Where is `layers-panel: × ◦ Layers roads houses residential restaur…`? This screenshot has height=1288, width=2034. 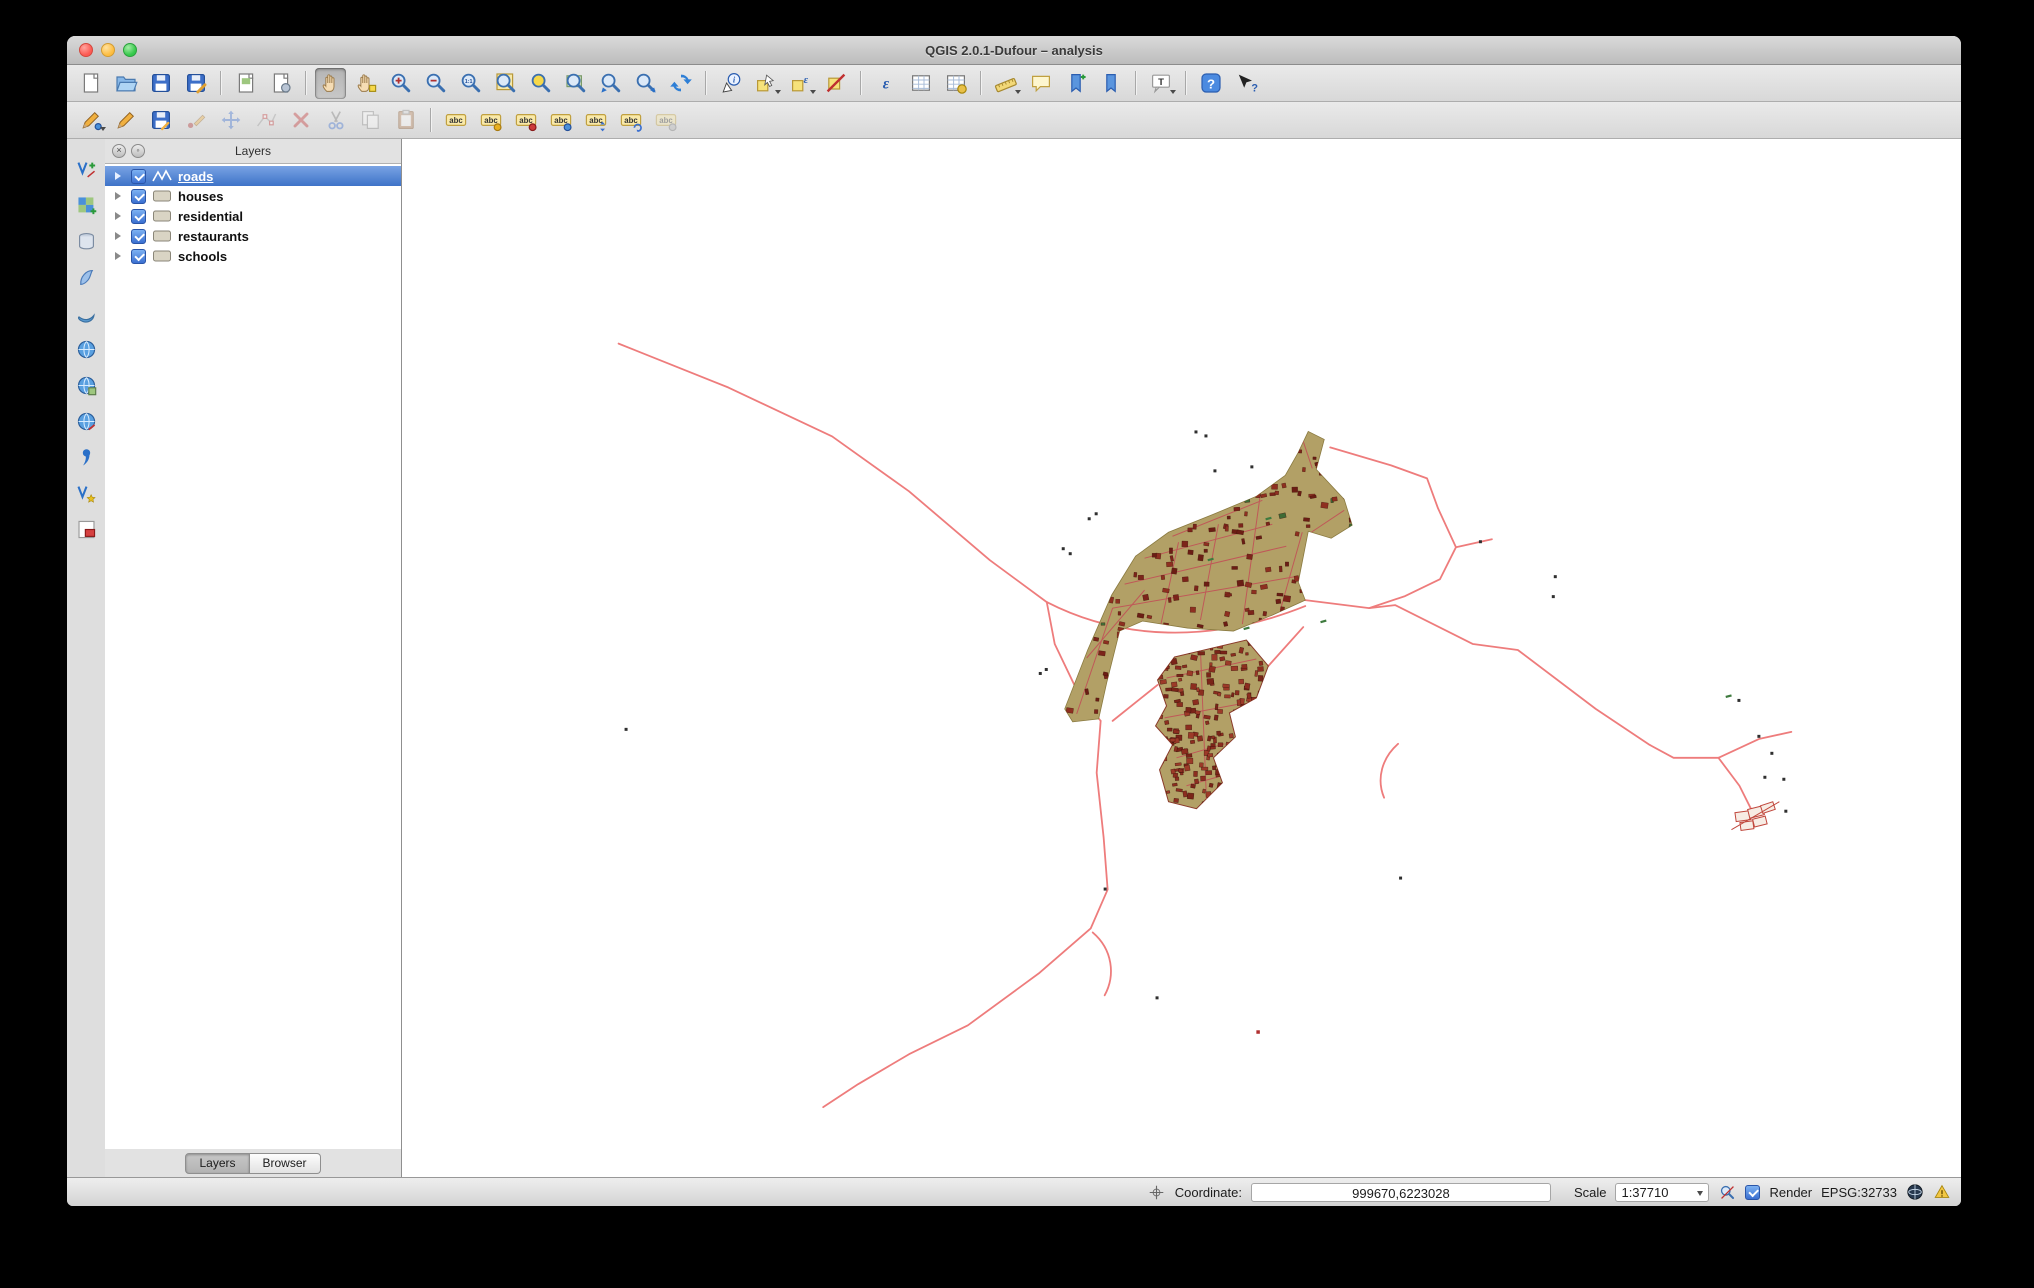
layers-panel: × ◦ Layers roads houses residential restaur… is located at coordinates (253, 658).